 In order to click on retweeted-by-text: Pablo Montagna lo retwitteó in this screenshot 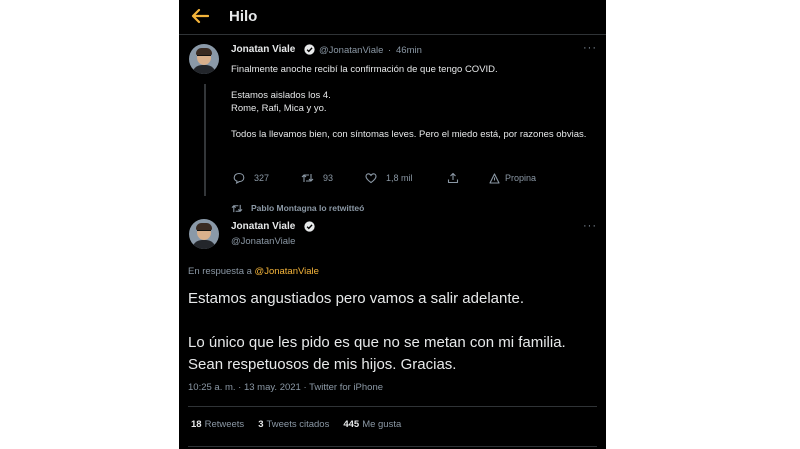, I will do `click(308, 208)`.